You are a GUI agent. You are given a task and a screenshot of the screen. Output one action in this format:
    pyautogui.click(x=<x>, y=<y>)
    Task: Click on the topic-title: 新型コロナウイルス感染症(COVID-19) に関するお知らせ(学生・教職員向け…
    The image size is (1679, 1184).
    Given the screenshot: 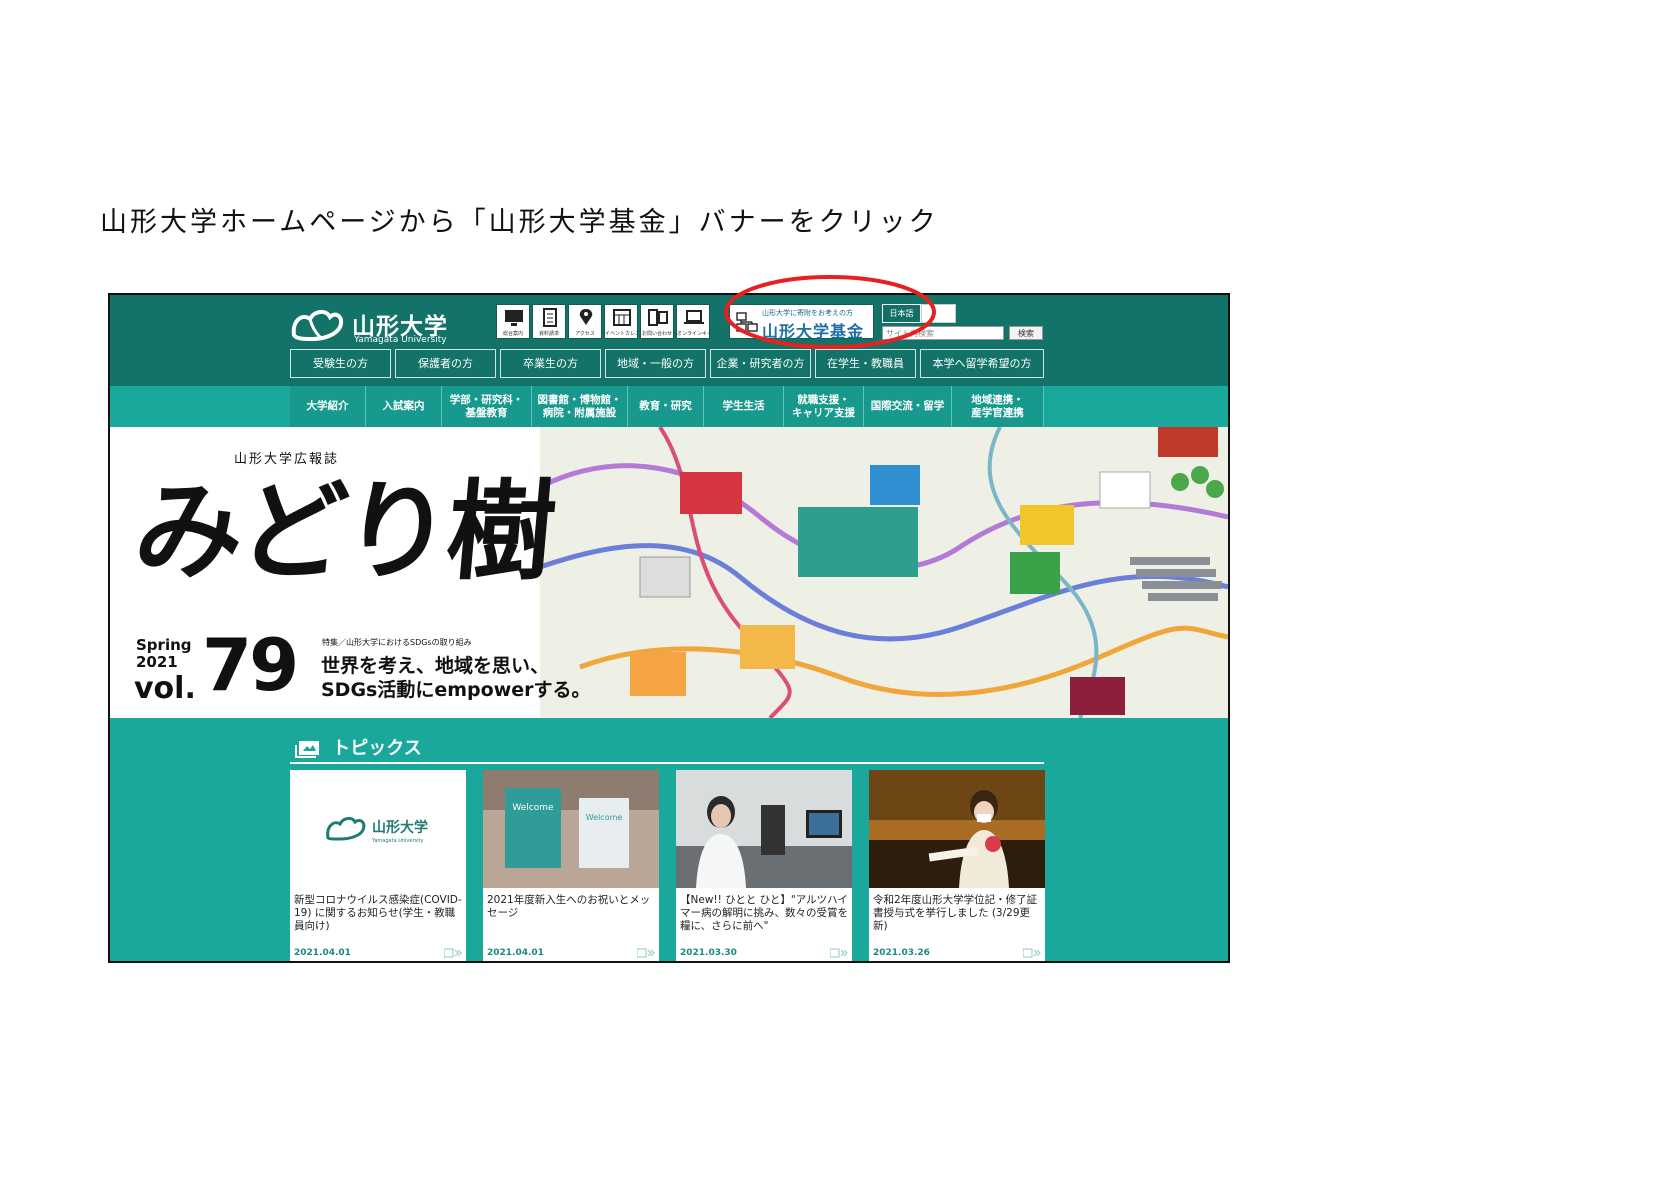 What is the action you would take?
    pyautogui.click(x=378, y=913)
    